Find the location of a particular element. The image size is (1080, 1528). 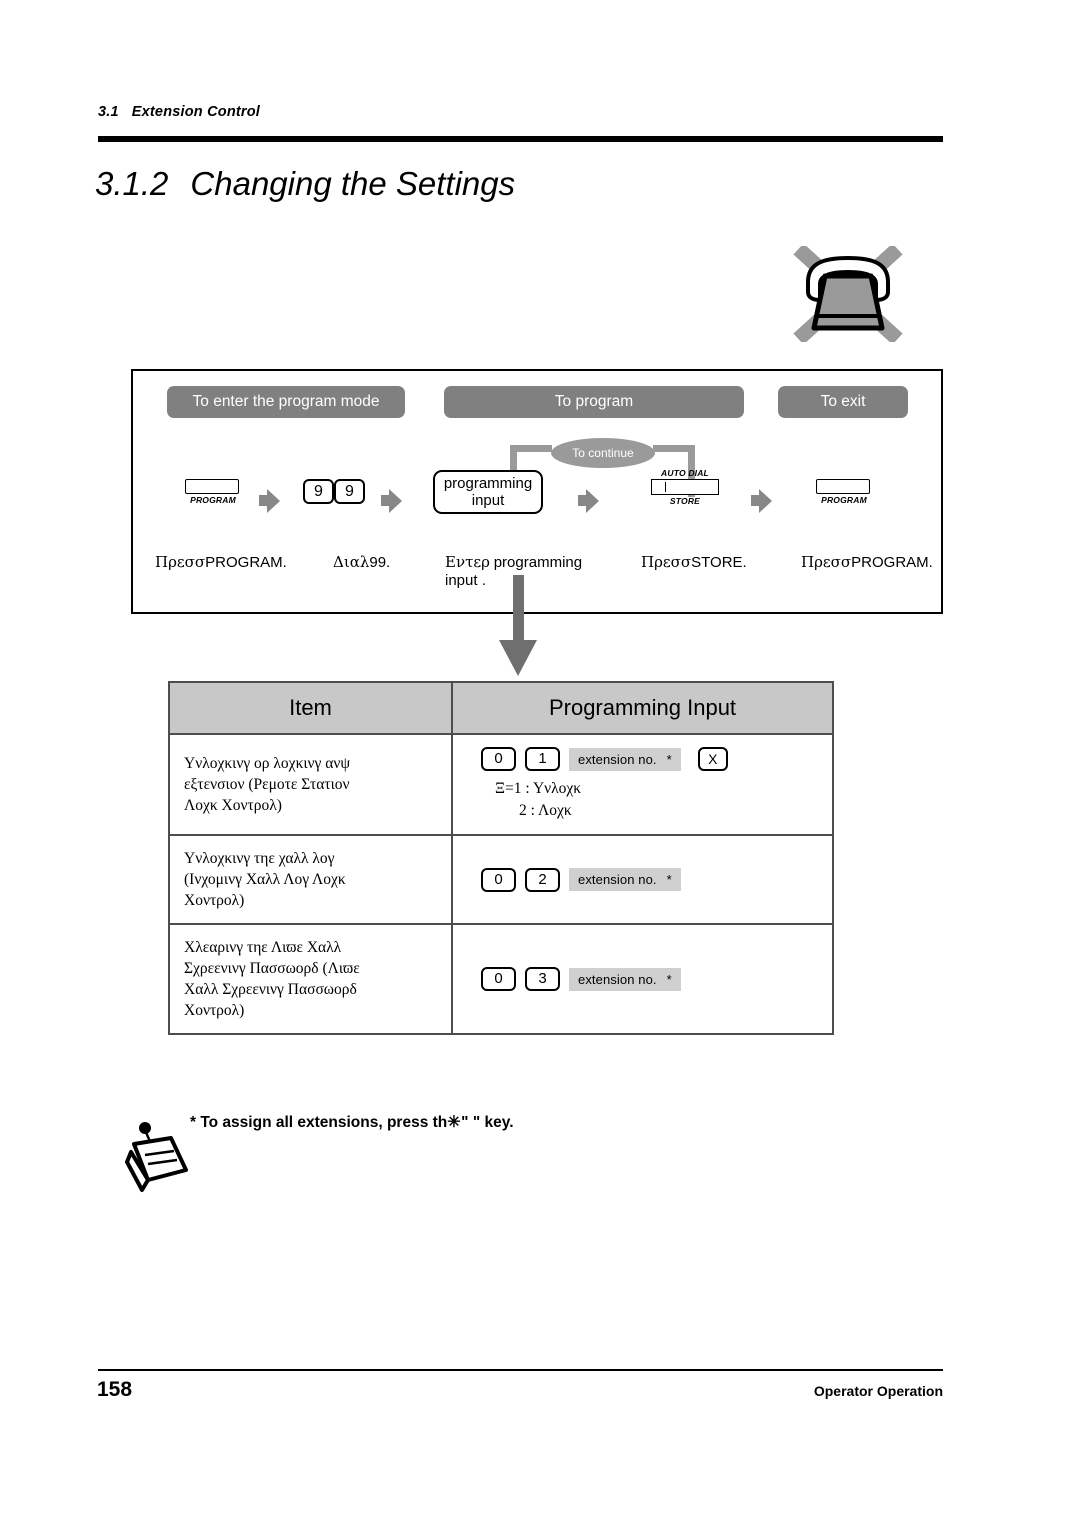

programming-input-line-2: input is located at coordinates (488, 500).